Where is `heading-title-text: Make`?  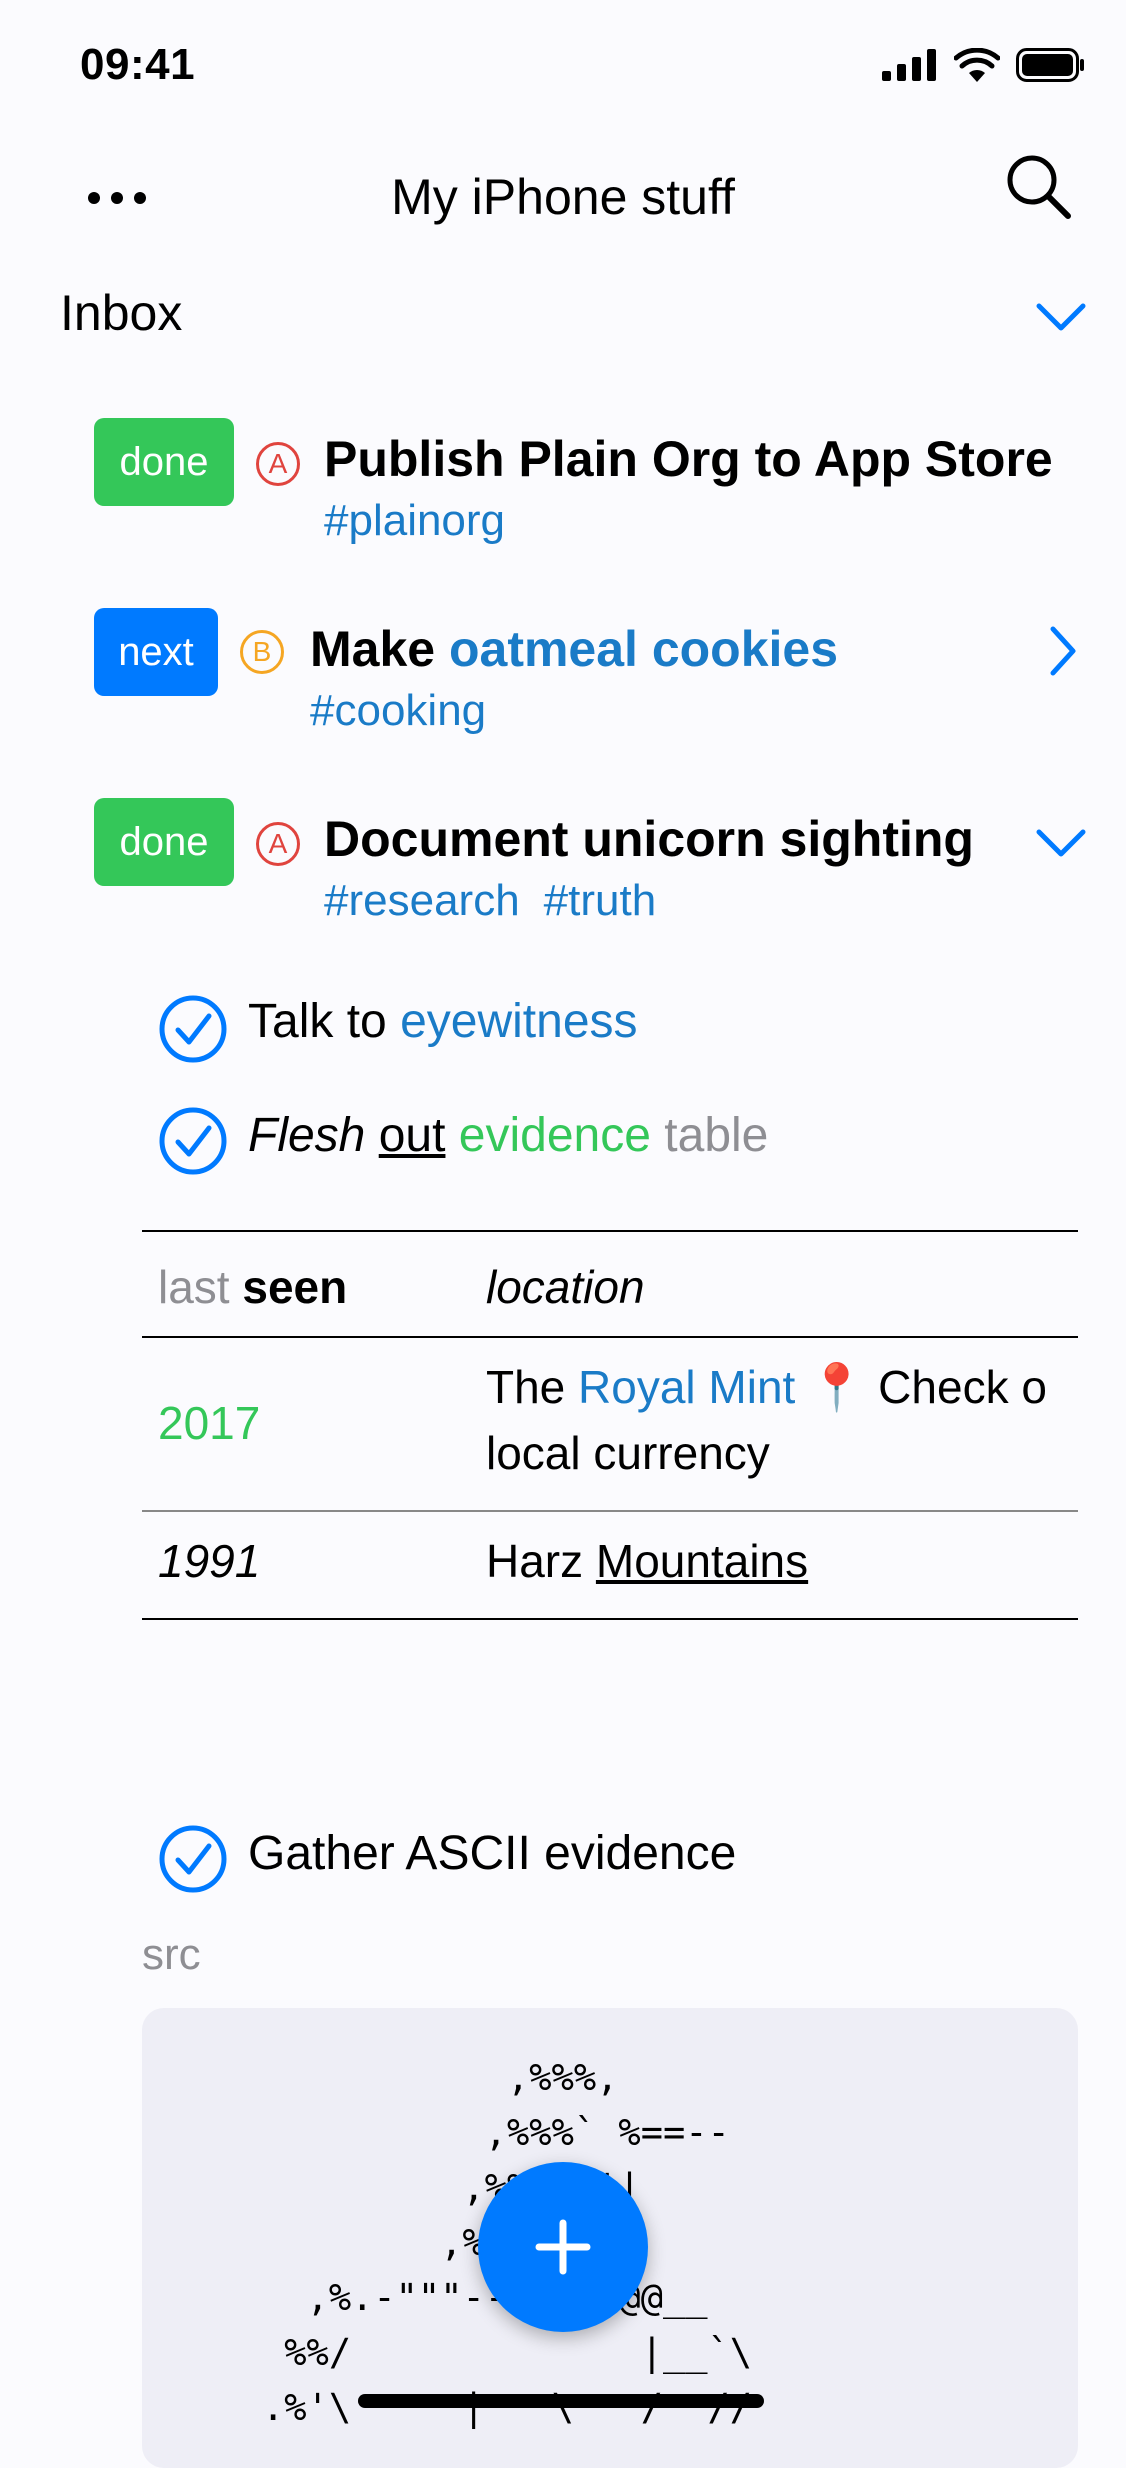 heading-title-text: Make is located at coordinates (379, 649).